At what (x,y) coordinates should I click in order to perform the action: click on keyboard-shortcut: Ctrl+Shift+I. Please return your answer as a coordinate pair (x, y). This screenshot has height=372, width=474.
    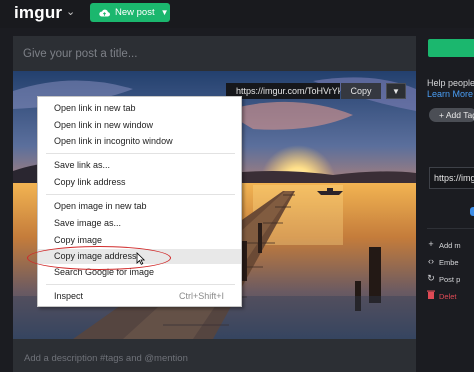
    Looking at the image, I should click on (201, 296).